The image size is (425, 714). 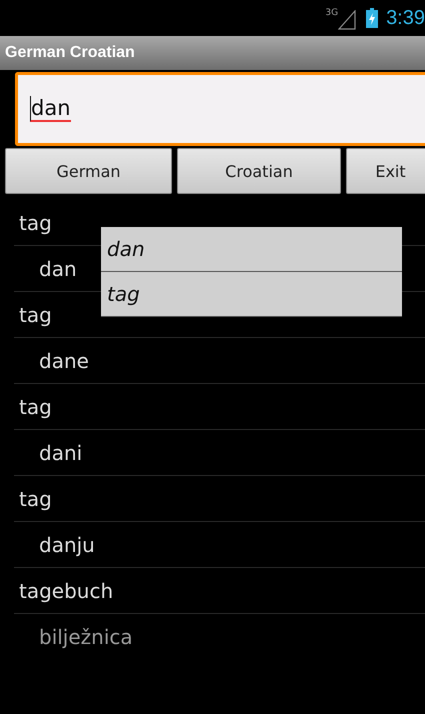 What do you see at coordinates (251, 294) in the screenshot?
I see `suggestion-item: tag` at bounding box center [251, 294].